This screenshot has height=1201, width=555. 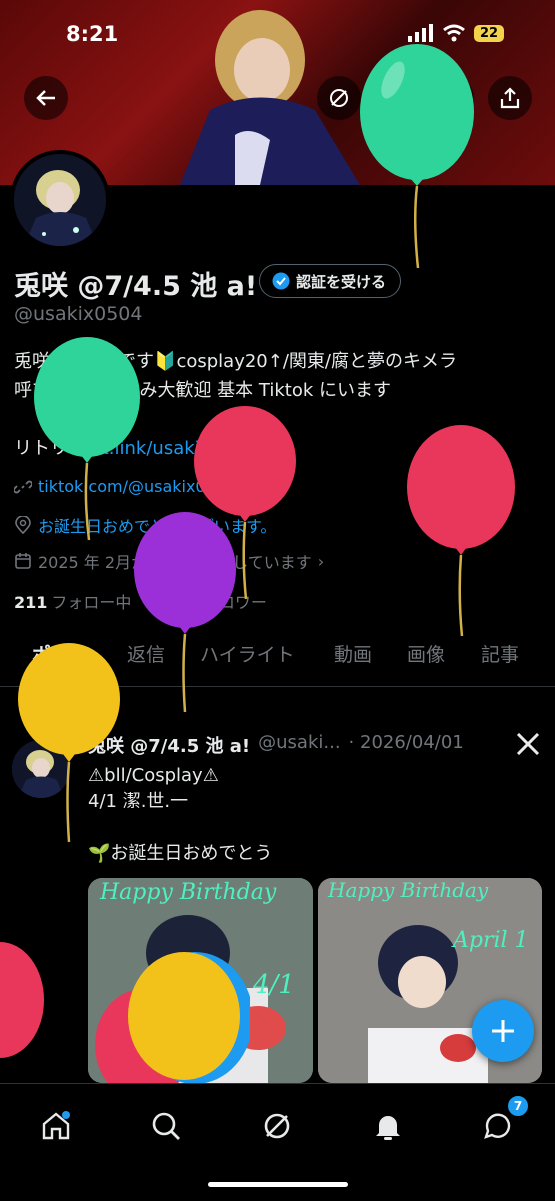 What do you see at coordinates (489, 33) in the screenshot?
I see `battery-indicator: 22` at bounding box center [489, 33].